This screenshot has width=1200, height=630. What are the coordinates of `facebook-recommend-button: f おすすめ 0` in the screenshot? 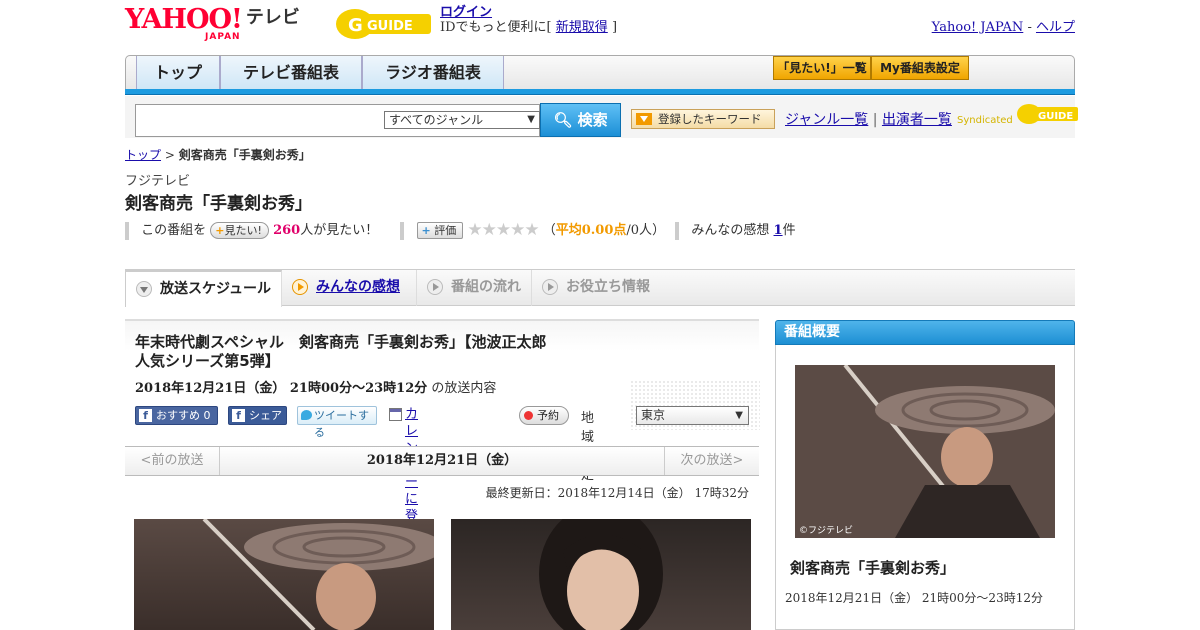 It's located at (176, 415).